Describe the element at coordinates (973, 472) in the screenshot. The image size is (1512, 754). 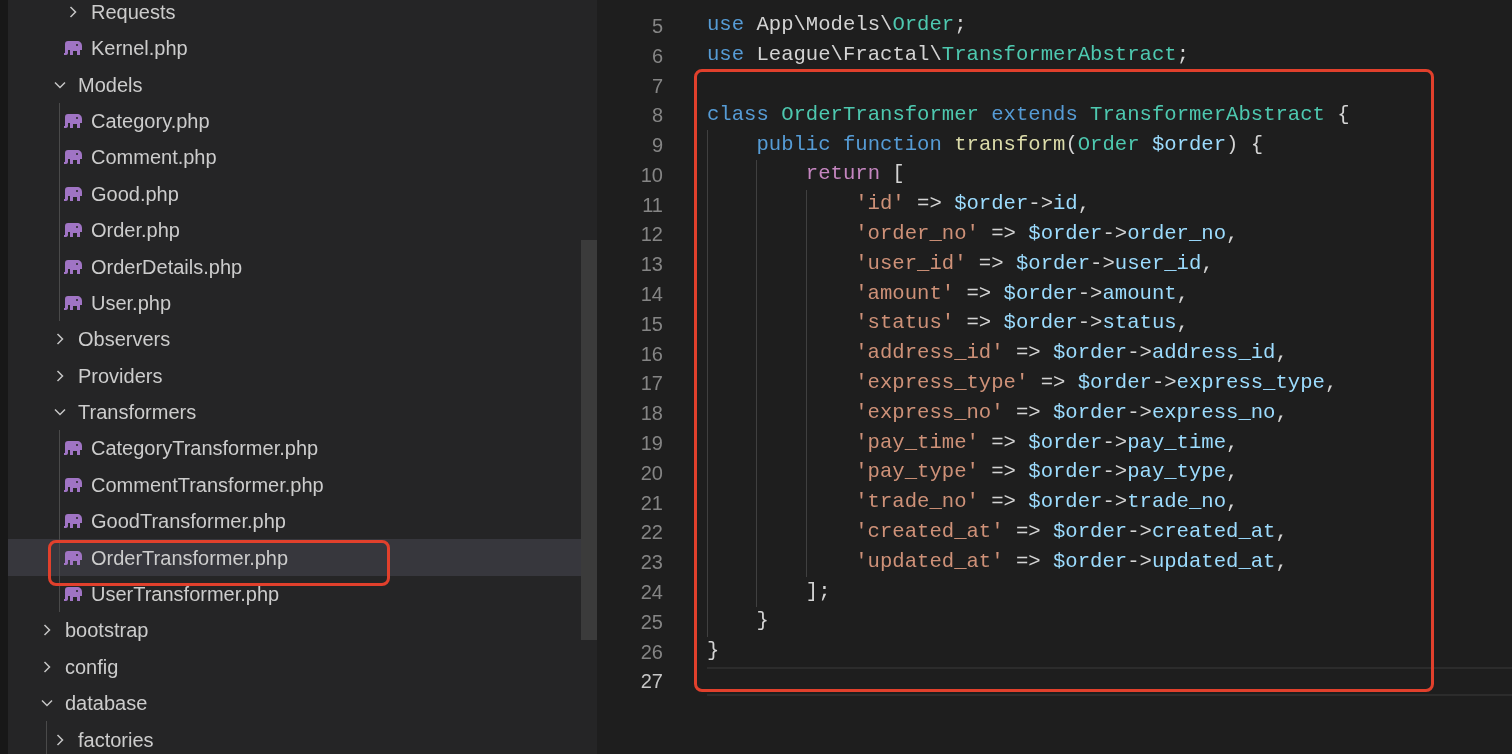
I see `code-line: 'pay_type' => $order->pay_type,` at that location.